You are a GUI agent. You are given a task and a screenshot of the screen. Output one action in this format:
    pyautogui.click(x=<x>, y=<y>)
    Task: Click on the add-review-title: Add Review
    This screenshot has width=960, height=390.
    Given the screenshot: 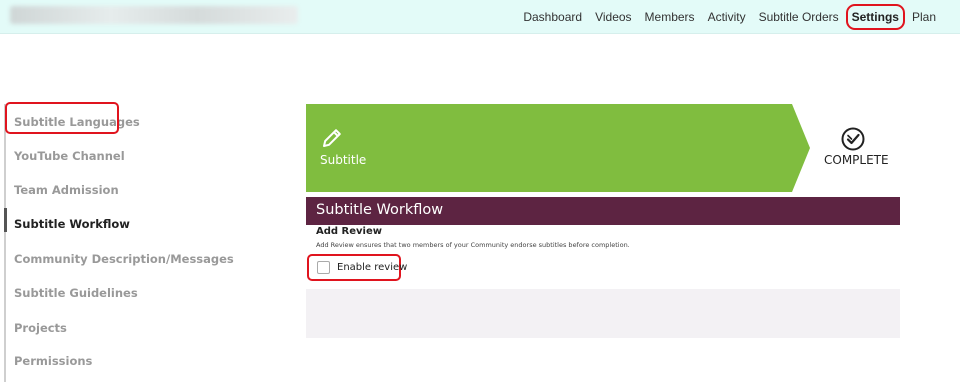 What is the action you would take?
    pyautogui.click(x=349, y=231)
    